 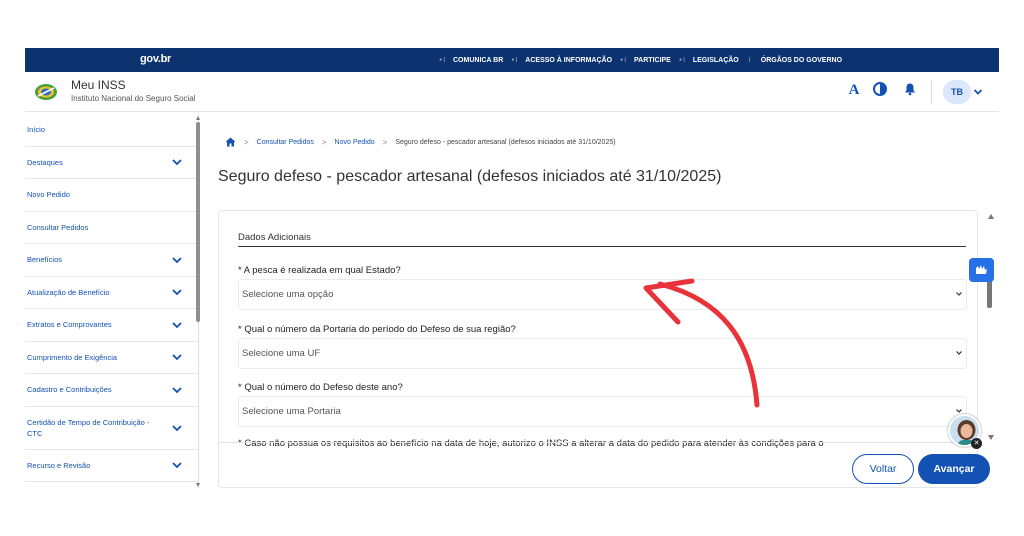 What do you see at coordinates (319, 270) in the screenshot?
I see `question-label-estado: * A pesca é realizada em qual Estado?` at bounding box center [319, 270].